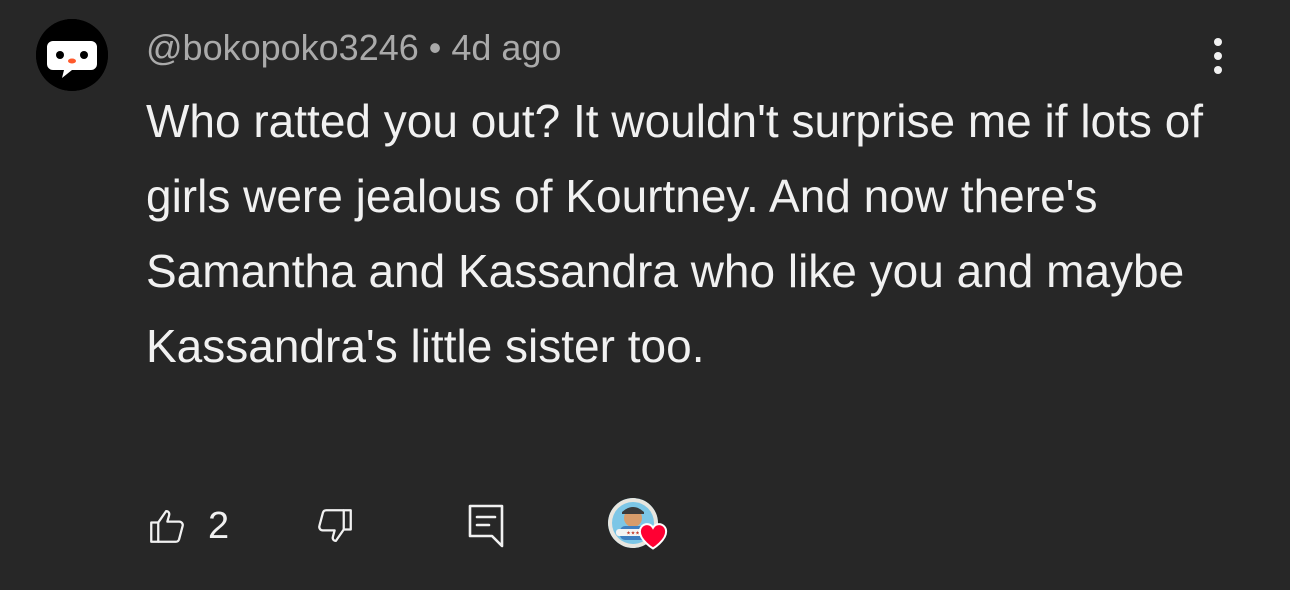 This screenshot has width=1290, height=590. I want to click on comment-header: @bokopoko3246 • 4d ago, so click(353, 48).